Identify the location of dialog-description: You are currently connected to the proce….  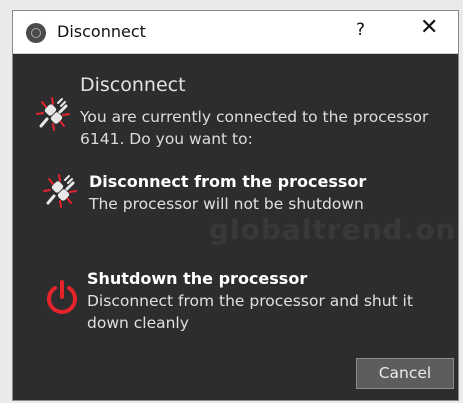
(254, 128).